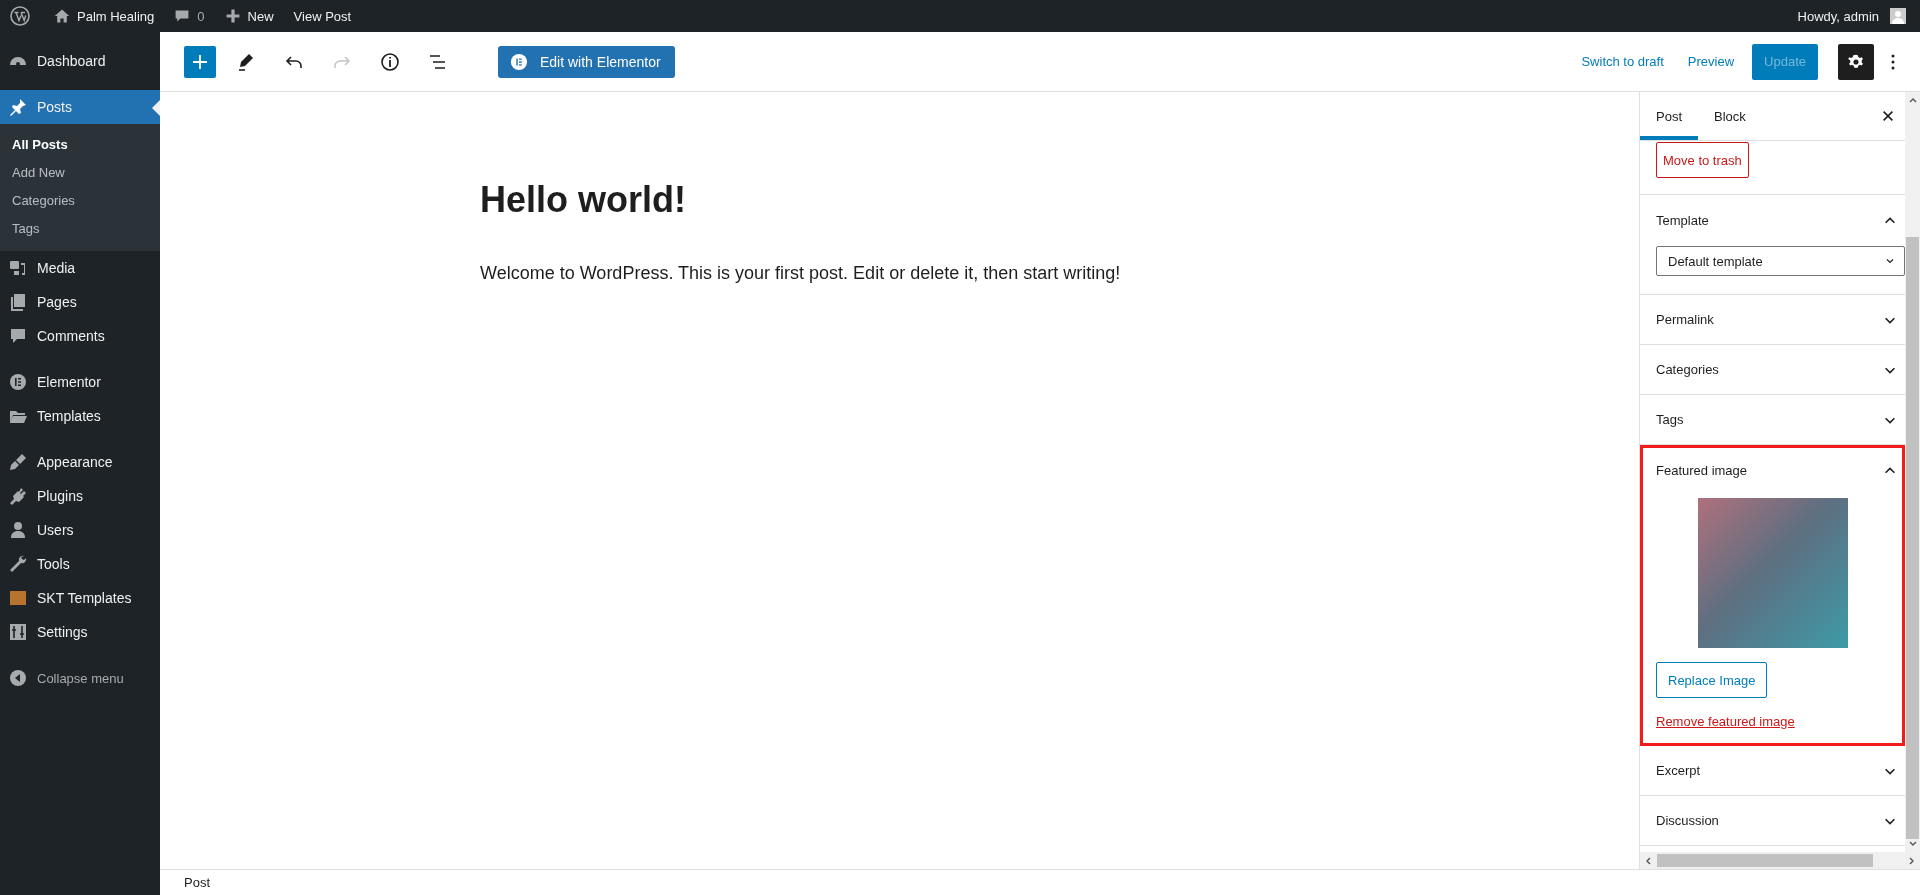  Describe the element at coordinates (104, 16) in the screenshot. I see `site-name-link: Palm Healing` at that location.